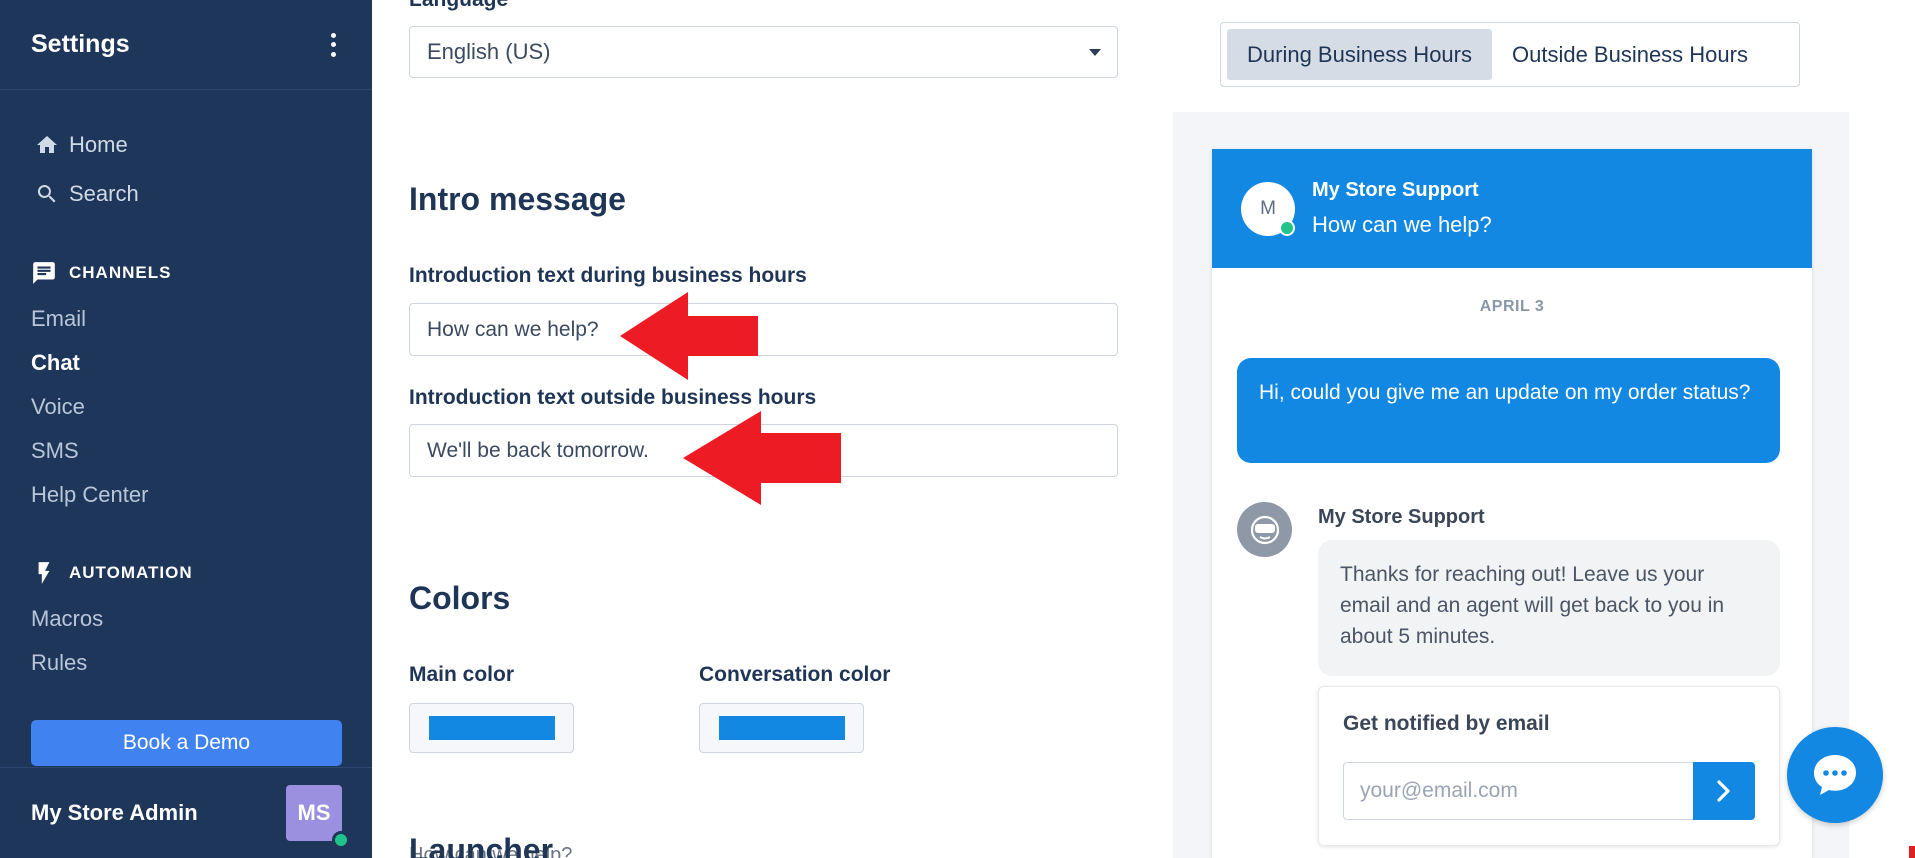 The height and width of the screenshot is (858, 1915). I want to click on language-label: Language, so click(458, 6).